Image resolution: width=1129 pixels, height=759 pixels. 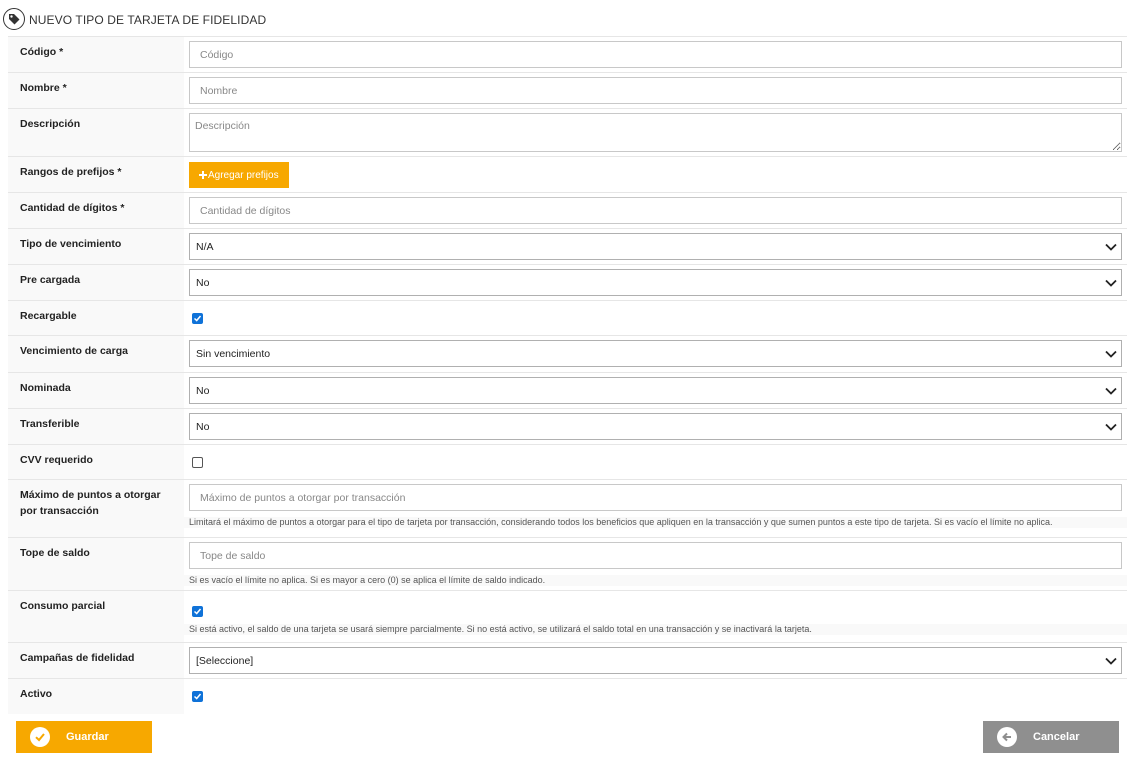 I want to click on add-prefix-label: Agregar prefijos, so click(x=243, y=175).